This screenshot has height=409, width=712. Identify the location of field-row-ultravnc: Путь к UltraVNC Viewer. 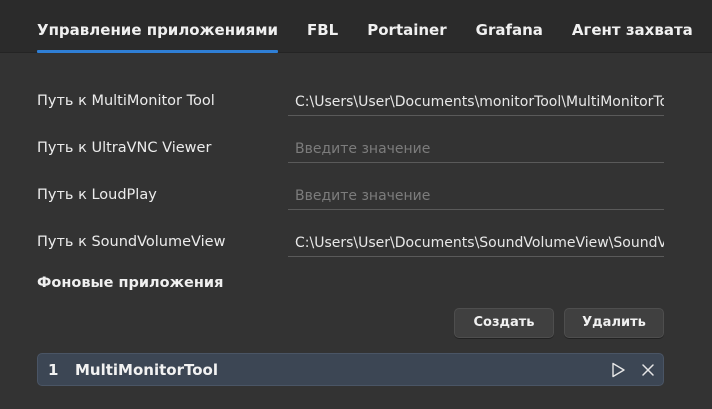
(350, 151).